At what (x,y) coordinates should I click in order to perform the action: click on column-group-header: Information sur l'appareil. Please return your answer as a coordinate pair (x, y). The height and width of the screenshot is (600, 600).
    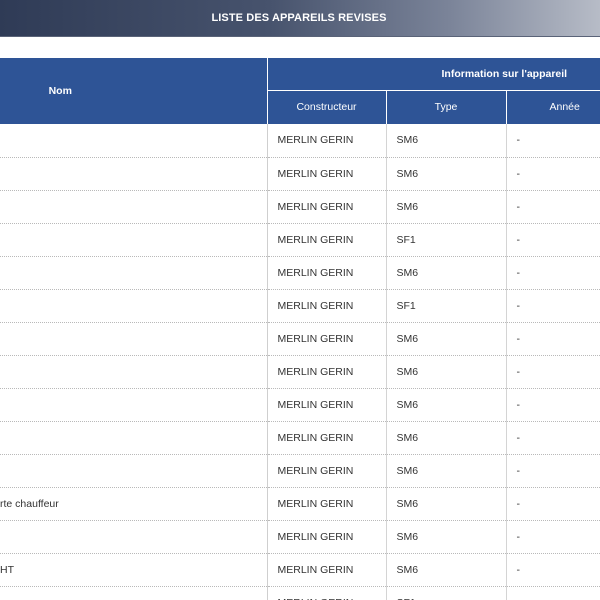
    Looking at the image, I should click on (433, 74).